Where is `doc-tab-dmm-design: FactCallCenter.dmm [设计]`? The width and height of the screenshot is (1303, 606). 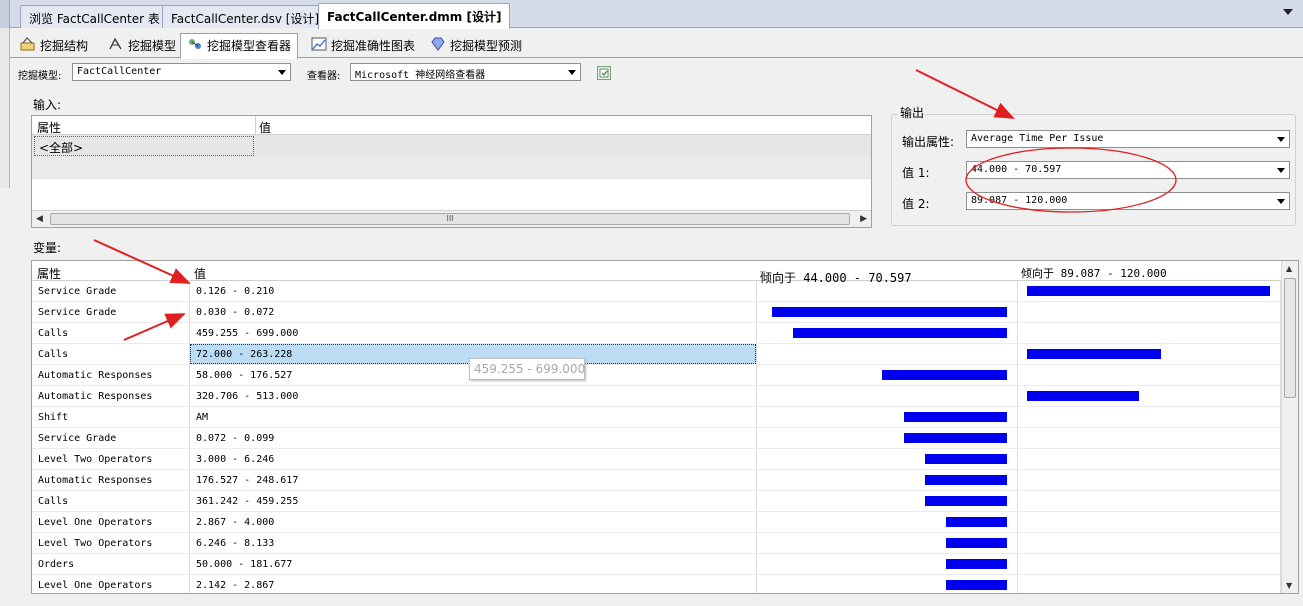 doc-tab-dmm-design: FactCallCenter.dmm [设计] is located at coordinates (414, 16).